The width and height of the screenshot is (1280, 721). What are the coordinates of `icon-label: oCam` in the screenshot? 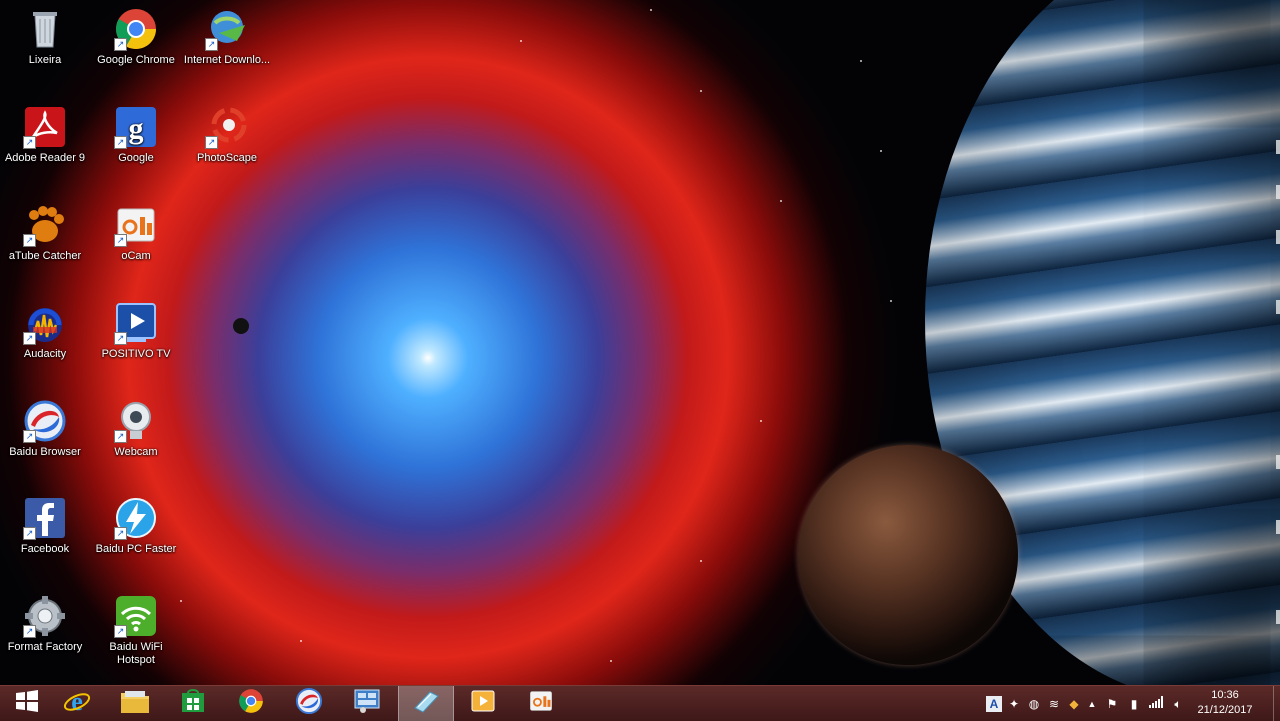 It's located at (136, 256).